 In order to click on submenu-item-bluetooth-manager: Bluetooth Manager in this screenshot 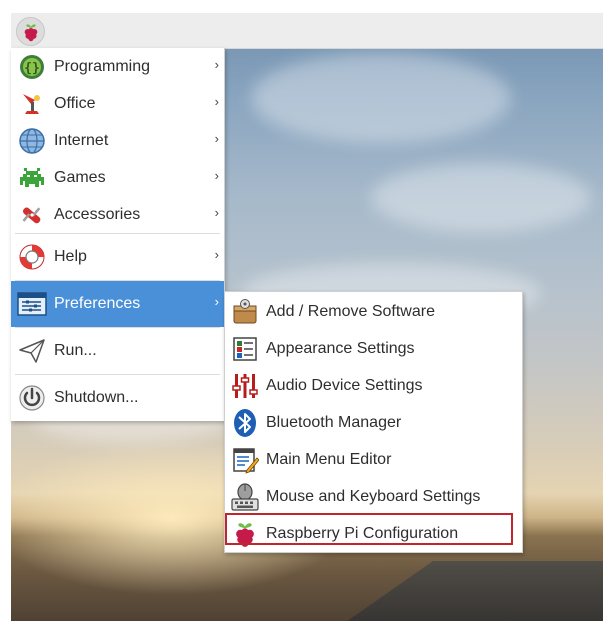, I will do `click(373, 422)`.